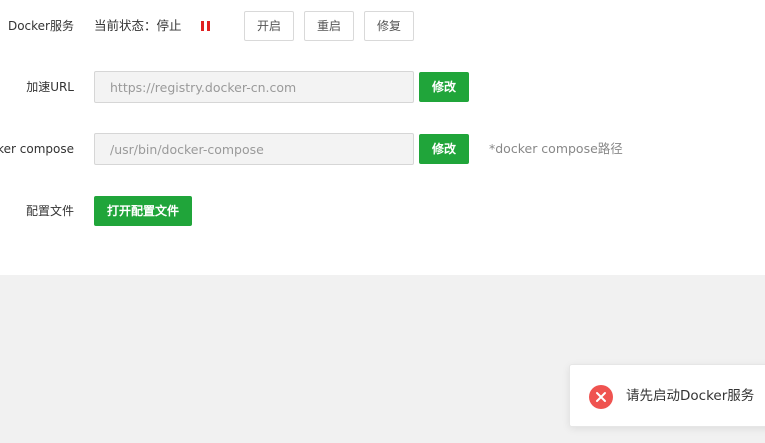 The image size is (765, 443). Describe the element at coordinates (138, 25) in the screenshot. I see `service-status-text: 当前状态：停止` at that location.